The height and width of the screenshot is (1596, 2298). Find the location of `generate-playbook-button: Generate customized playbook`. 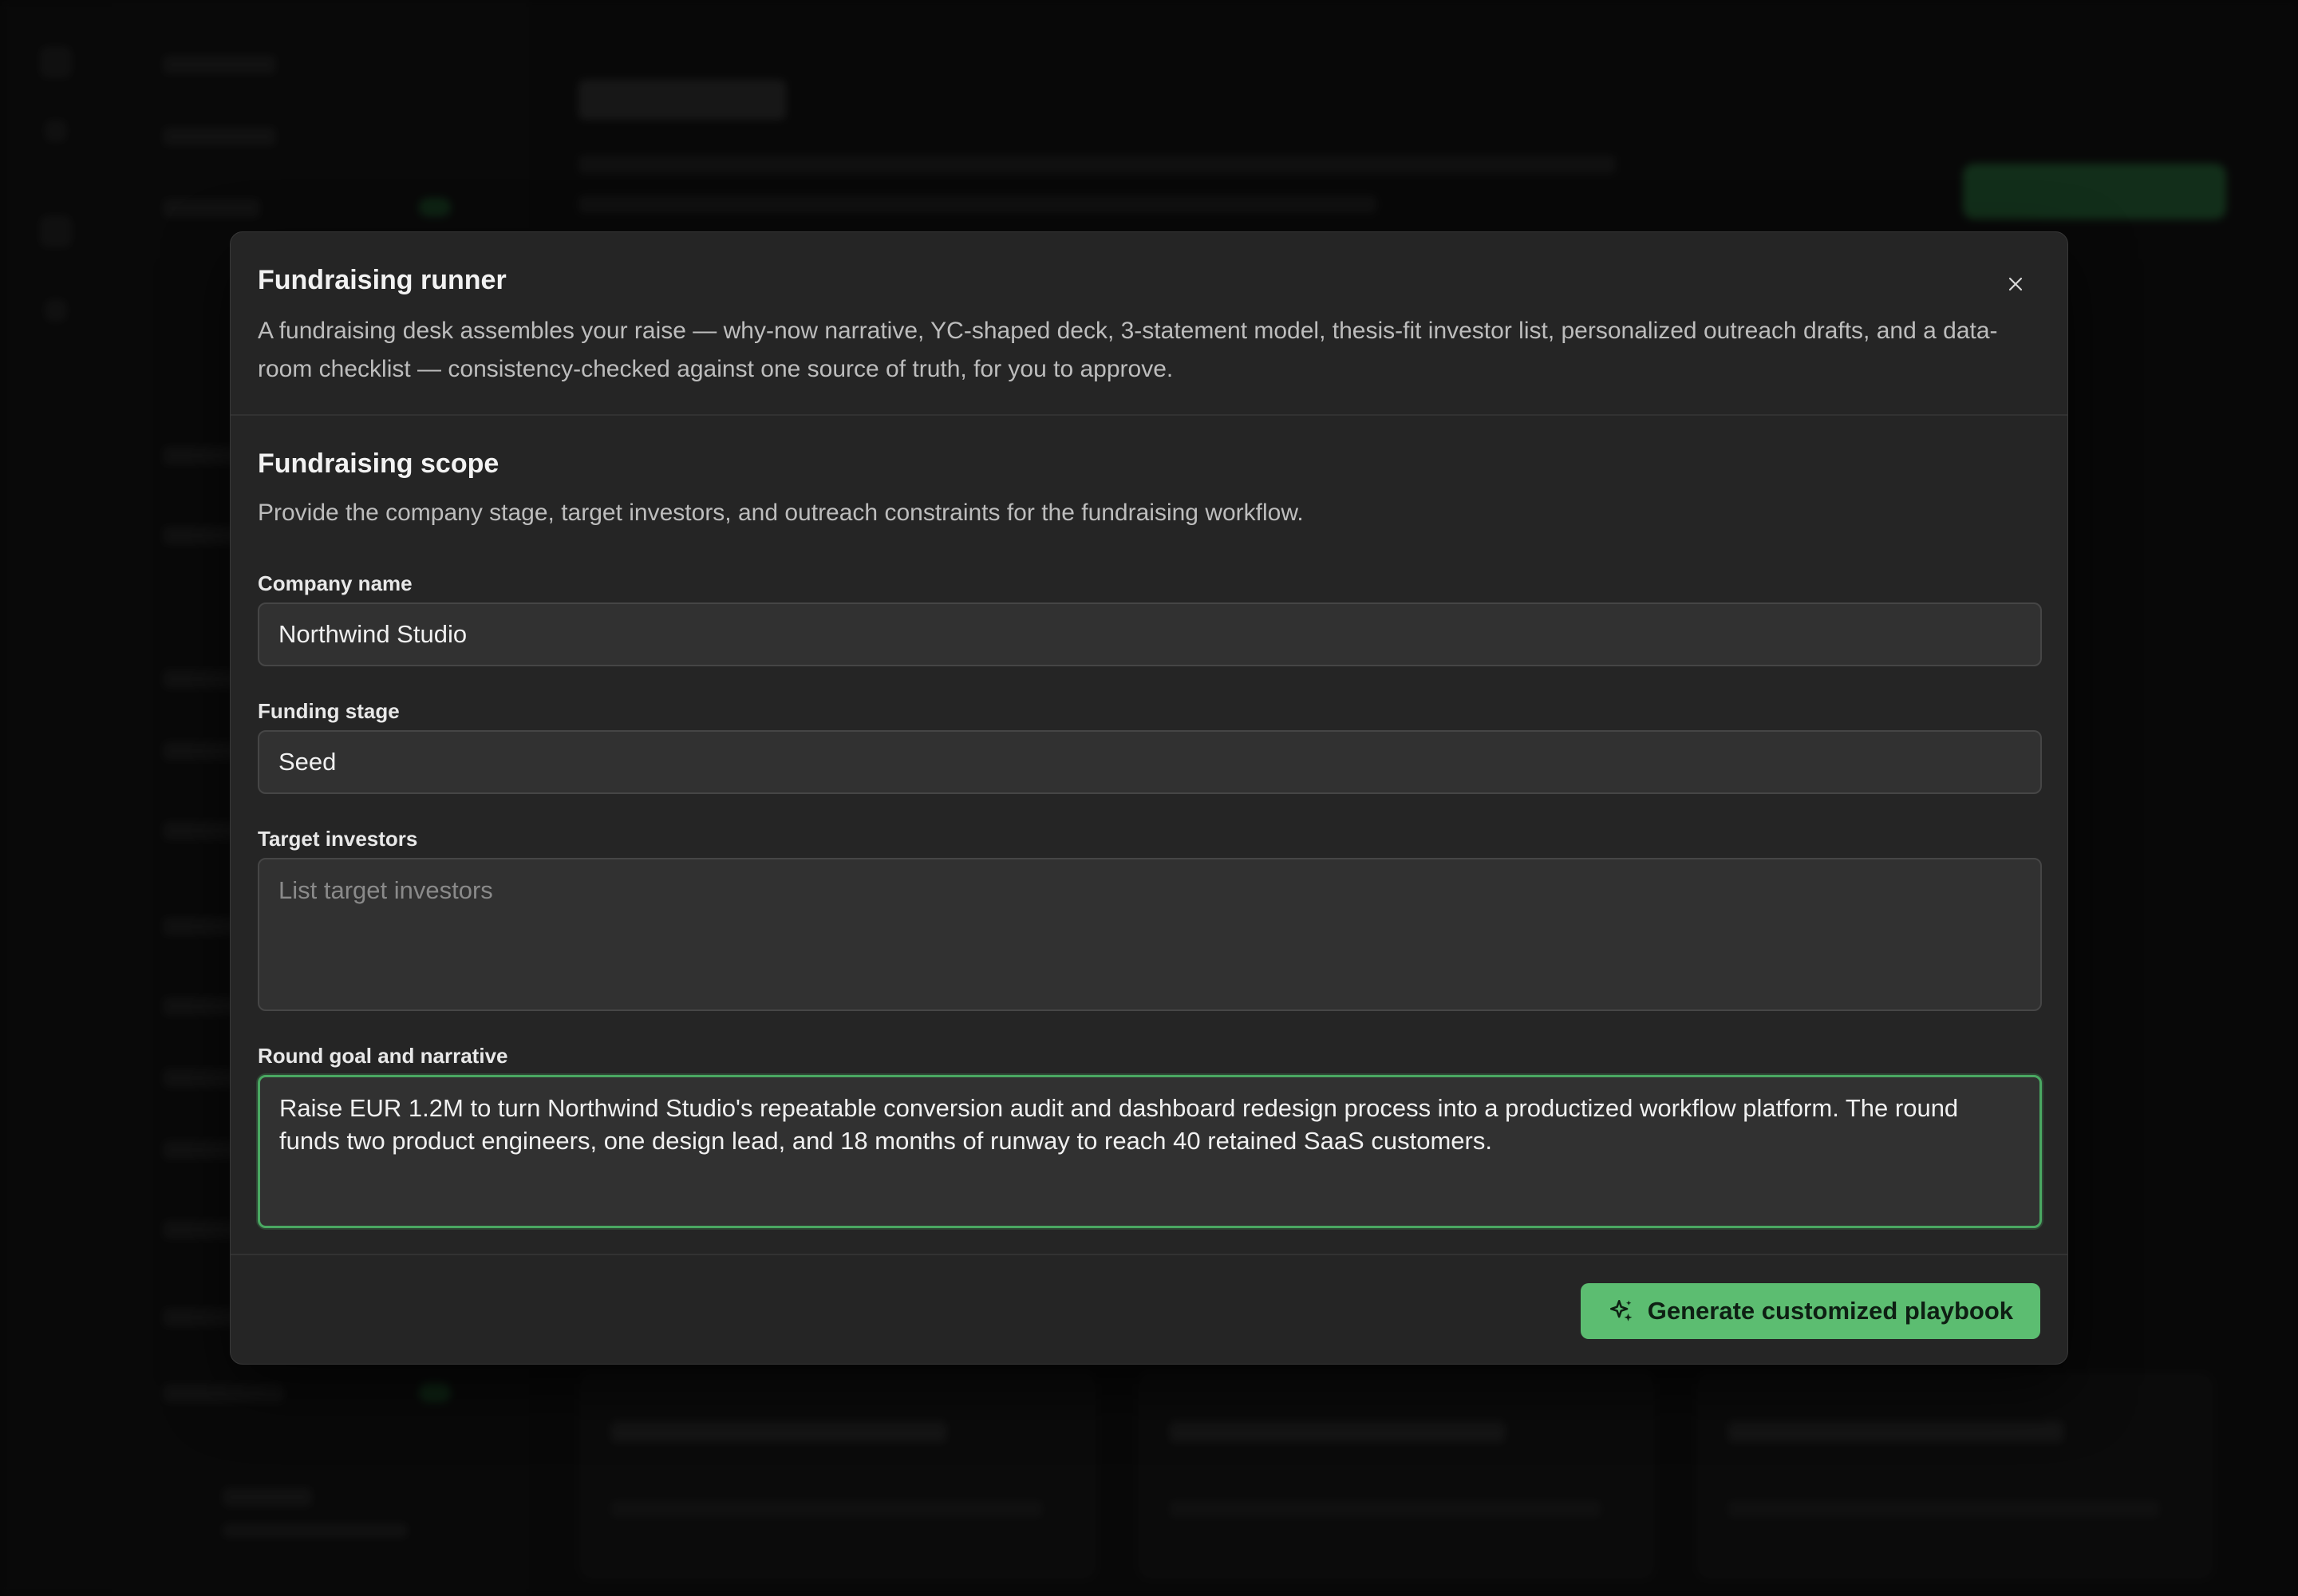

generate-playbook-button: Generate customized playbook is located at coordinates (1810, 1311).